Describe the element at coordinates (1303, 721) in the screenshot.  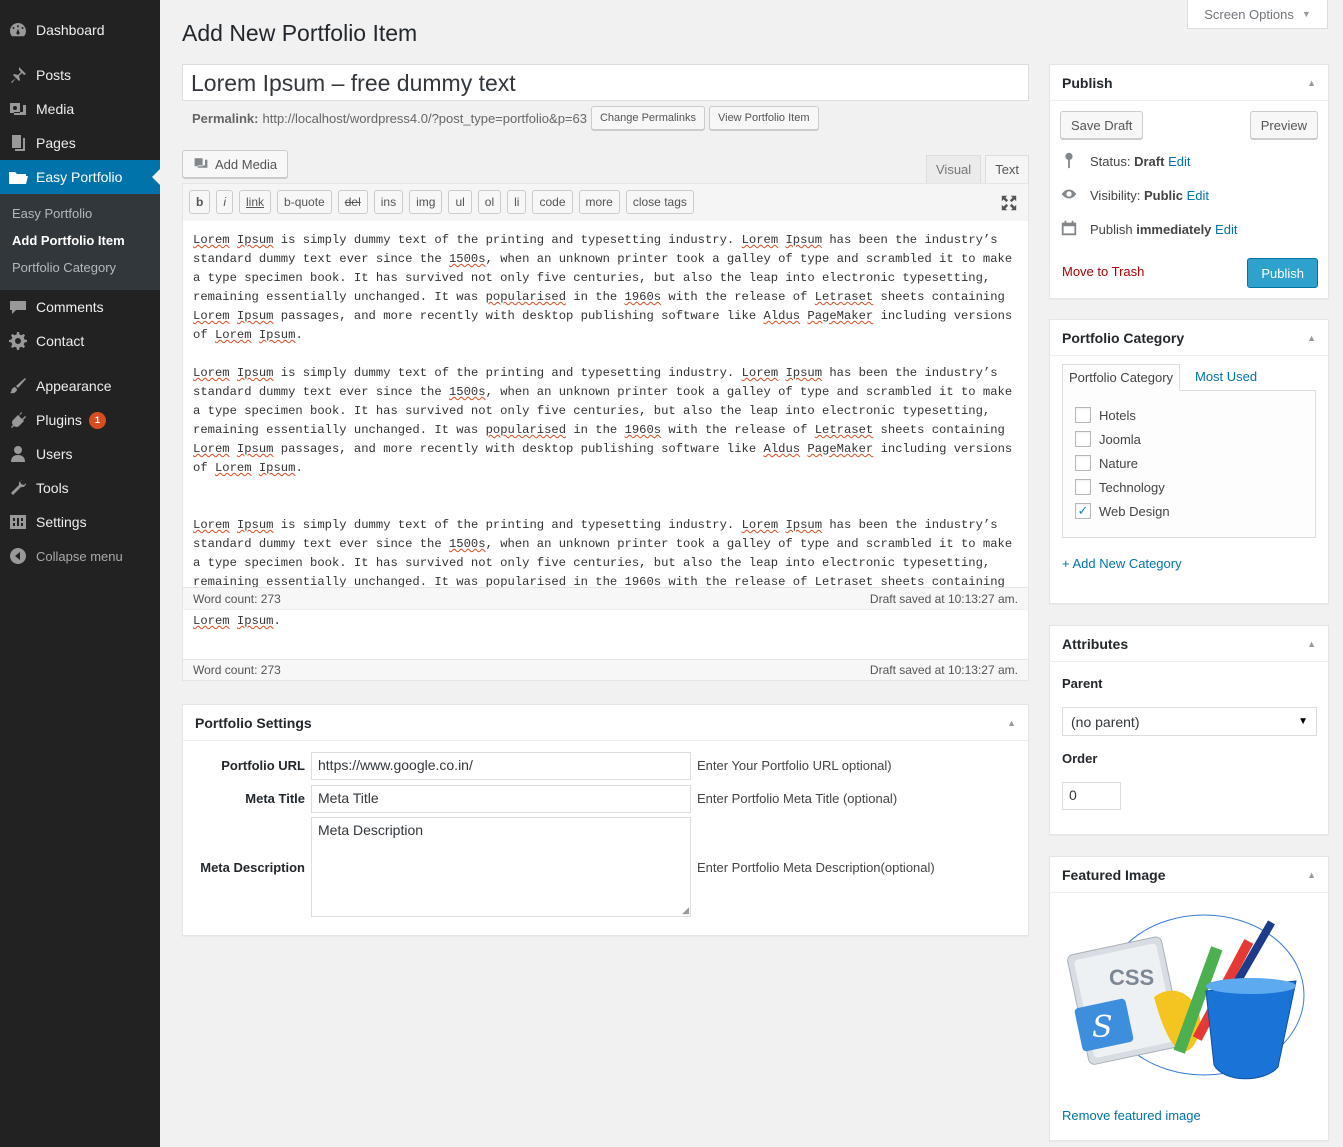
I see `dropdown-arrow-icon: ▼` at that location.